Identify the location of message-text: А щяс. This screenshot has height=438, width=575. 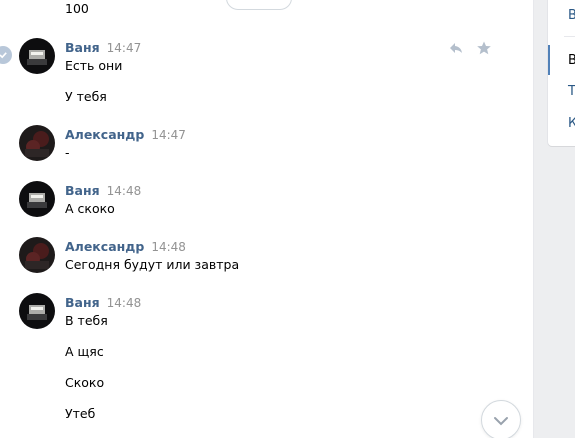
(84, 351).